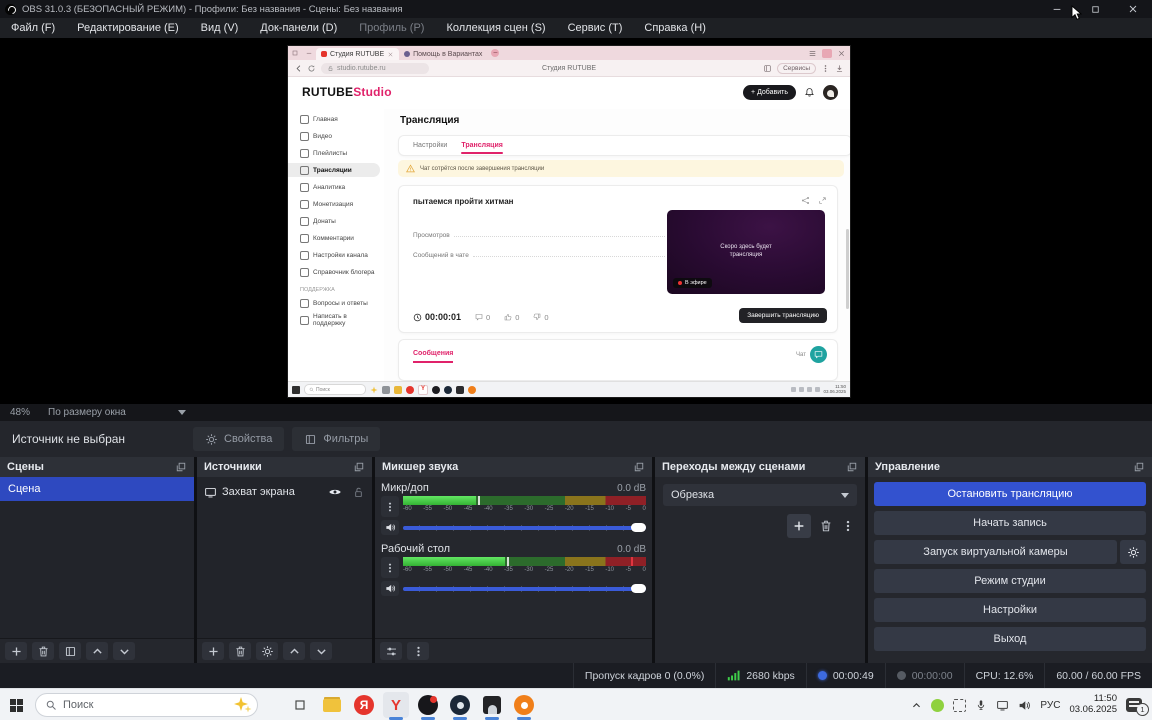 This screenshot has height=720, width=1152. I want to click on orange-app-button, so click(524, 706).